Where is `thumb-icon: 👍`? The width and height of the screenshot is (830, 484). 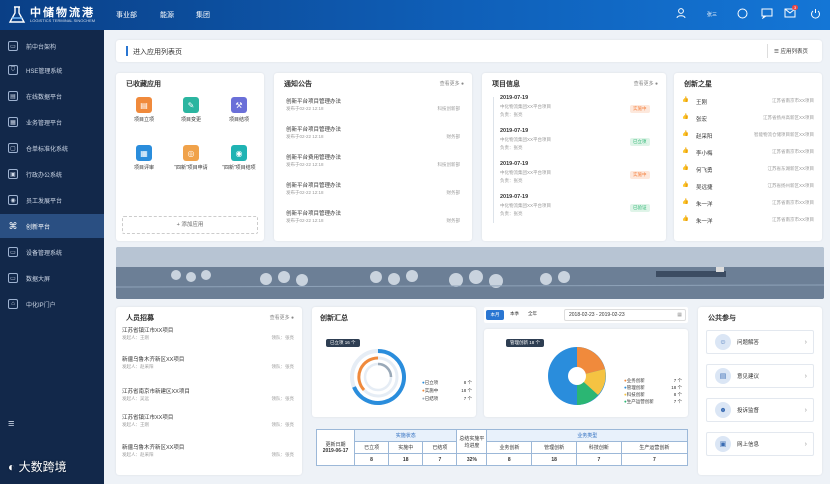 thumb-icon: 👍 is located at coordinates (685, 219).